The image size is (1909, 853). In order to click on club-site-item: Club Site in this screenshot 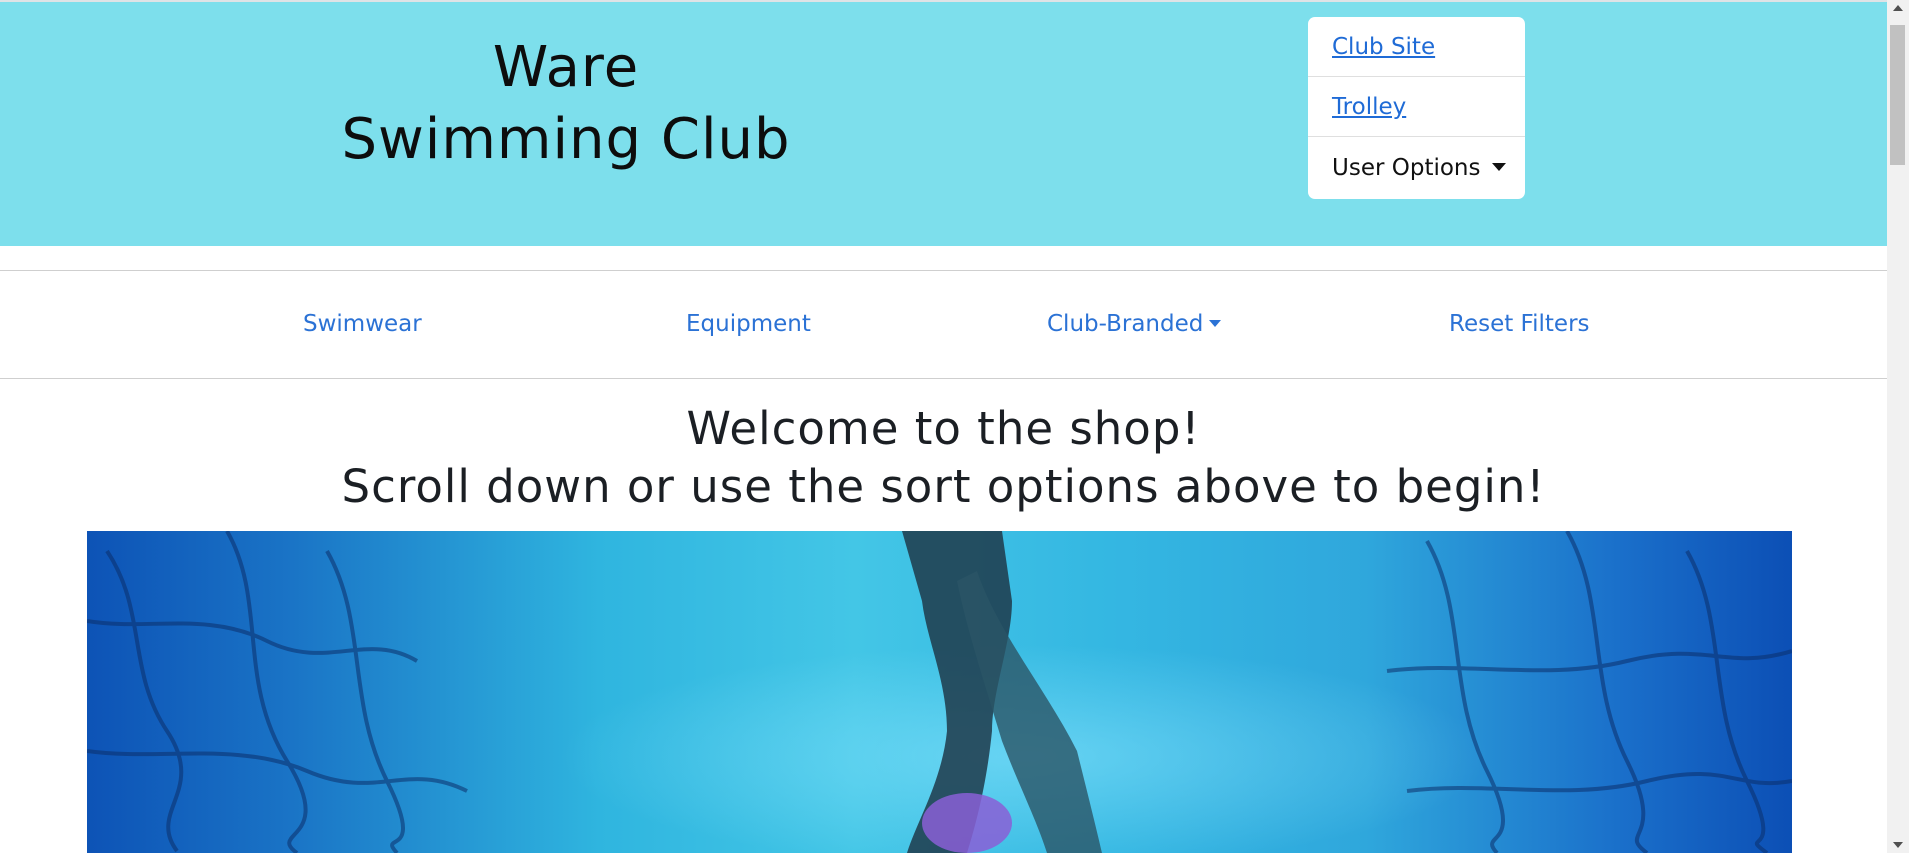, I will do `click(1416, 47)`.